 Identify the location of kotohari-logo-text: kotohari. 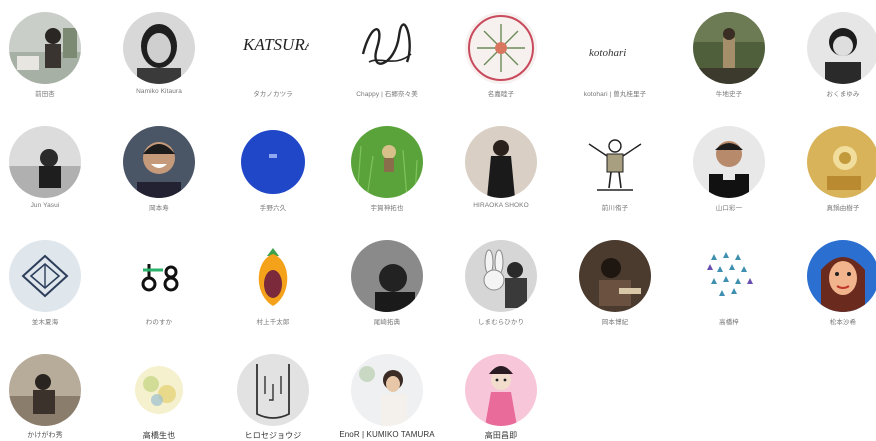
(607, 53).